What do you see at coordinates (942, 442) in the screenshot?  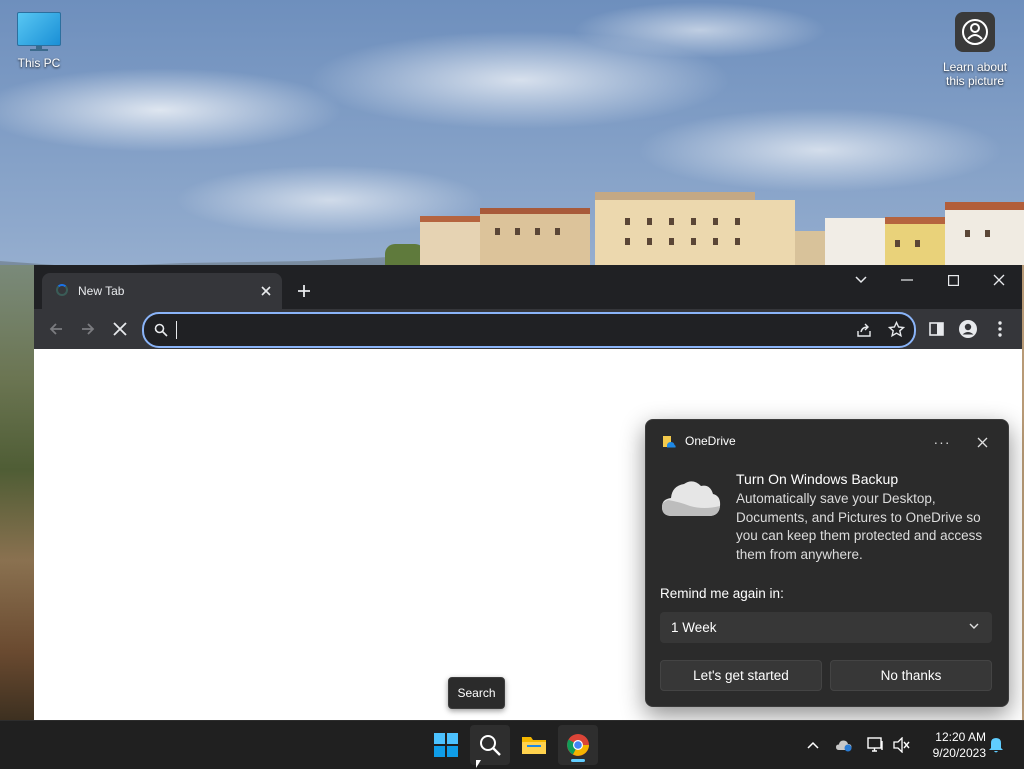 I see `notification-more-button: ···` at bounding box center [942, 442].